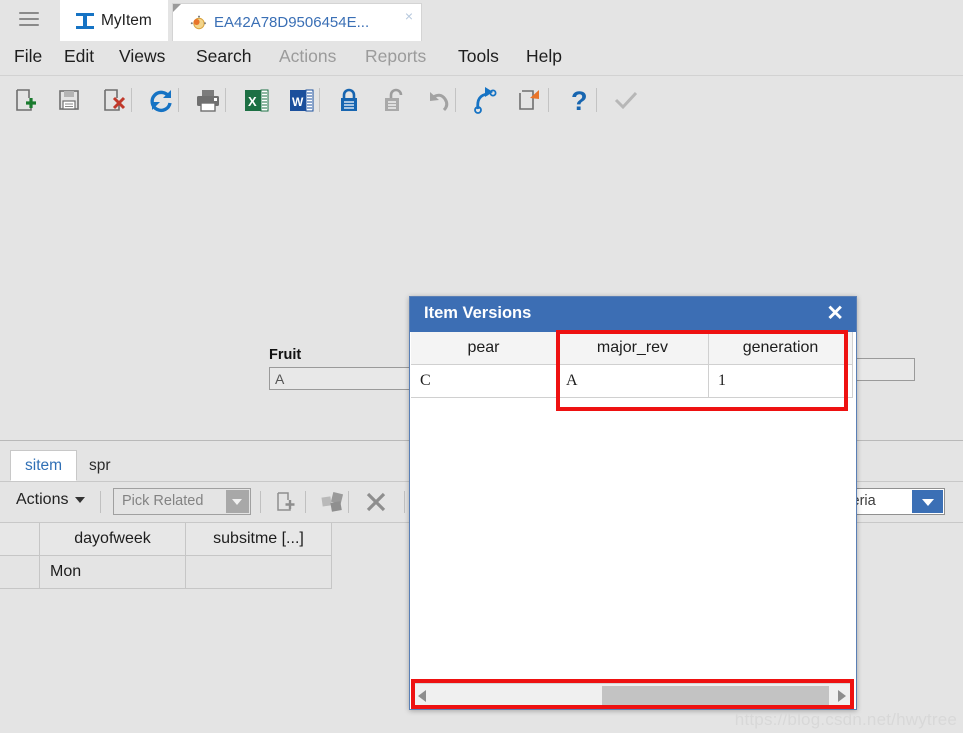  I want to click on dialog-title-bar: Item Versions ✕, so click(633, 314).